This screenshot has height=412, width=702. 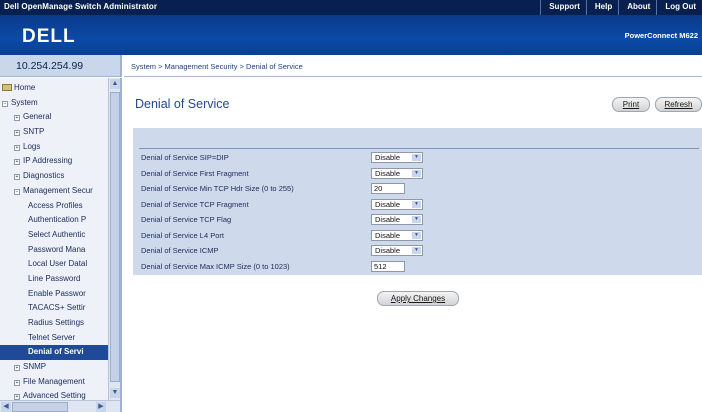 What do you see at coordinates (54, 367) in the screenshot?
I see `sidebar-item: + SNMP` at bounding box center [54, 367].